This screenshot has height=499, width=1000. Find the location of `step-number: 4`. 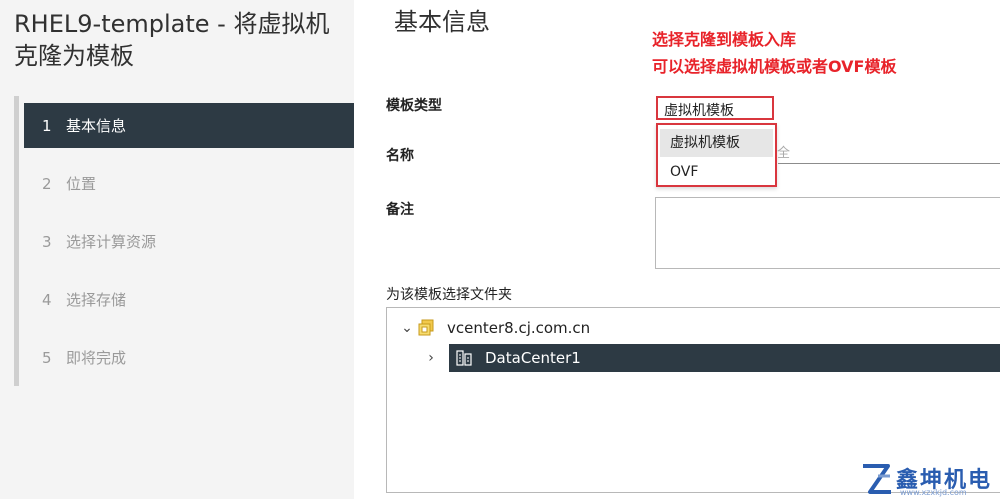

step-number: 4 is located at coordinates (47, 299).